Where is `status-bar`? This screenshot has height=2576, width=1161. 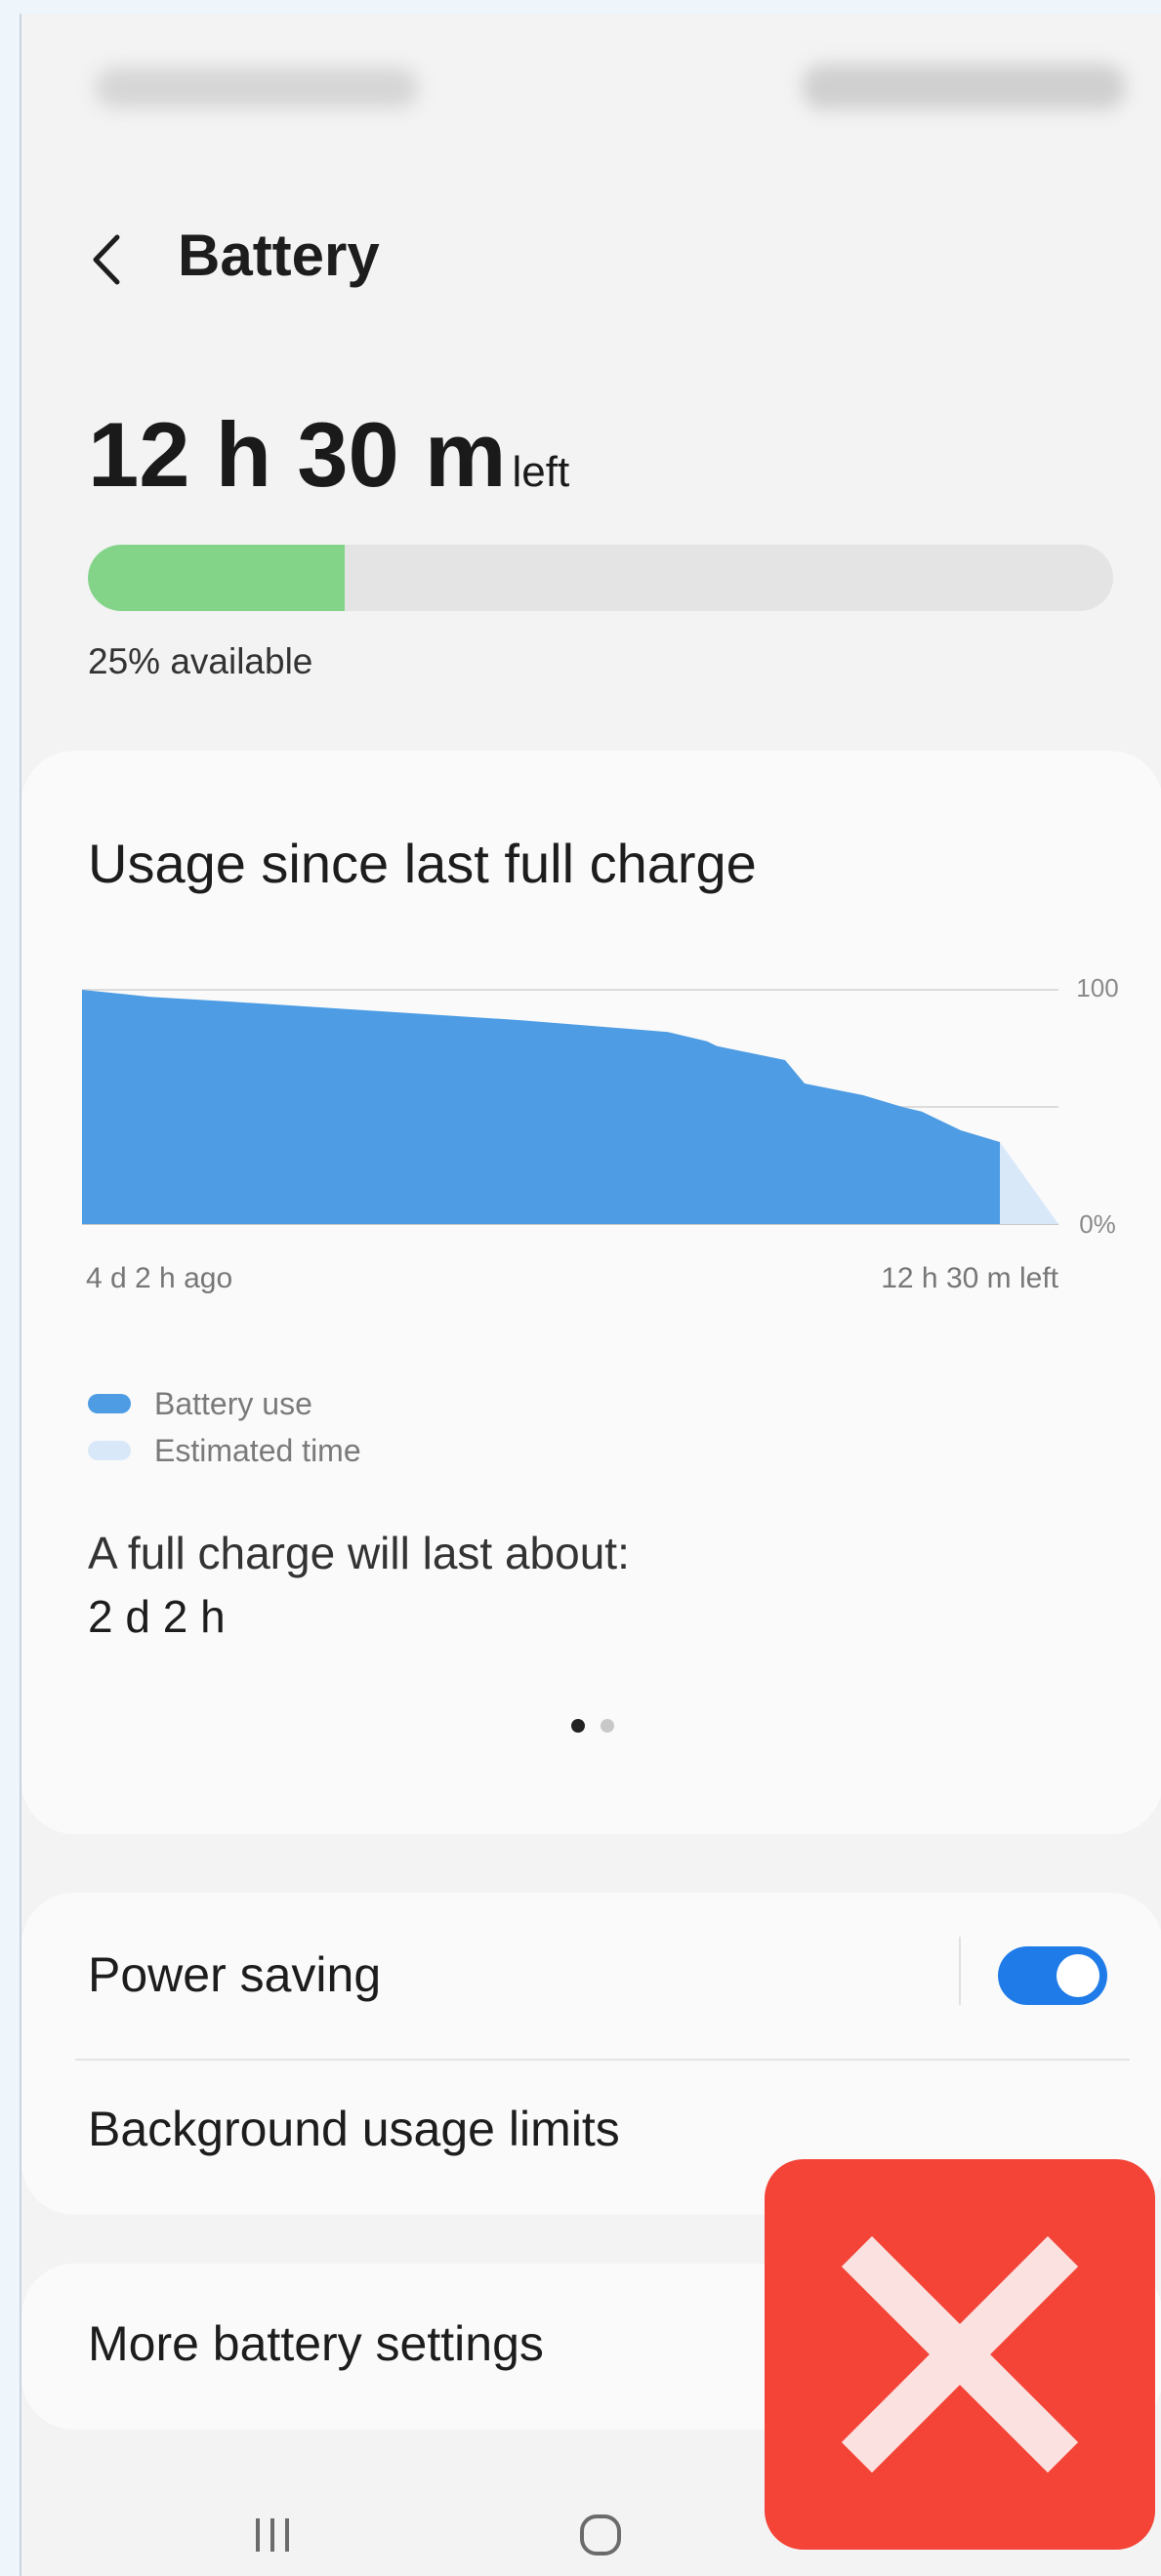 status-bar is located at coordinates (591, 77).